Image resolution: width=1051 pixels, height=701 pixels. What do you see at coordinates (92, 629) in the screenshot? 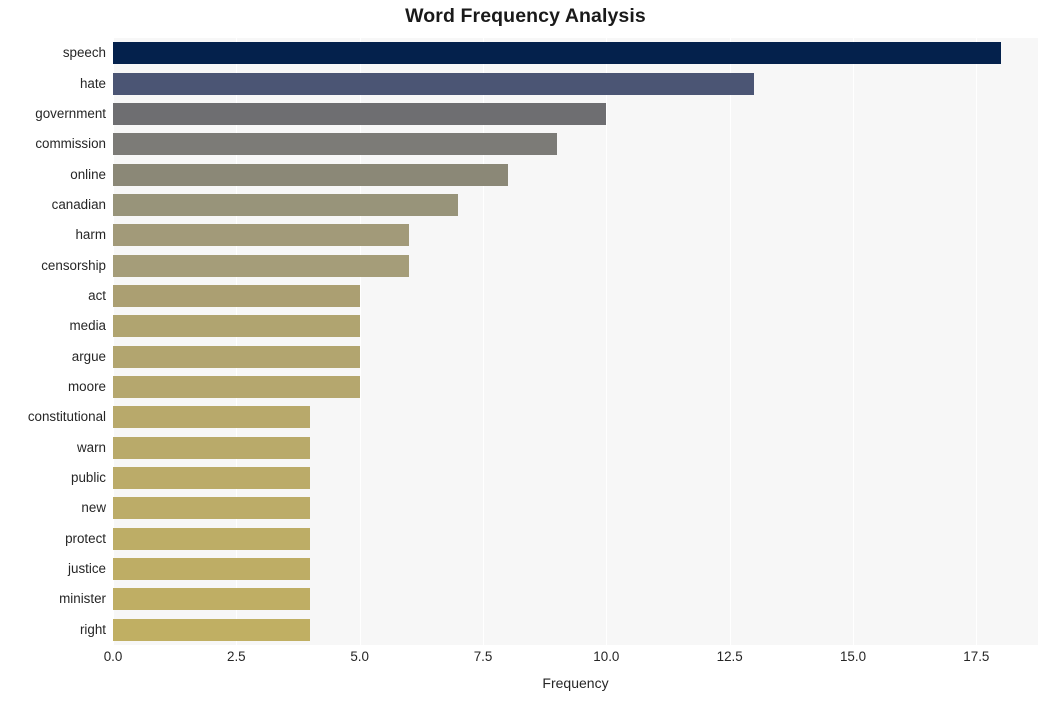
I see `y-tick-label-right: right` at bounding box center [92, 629].